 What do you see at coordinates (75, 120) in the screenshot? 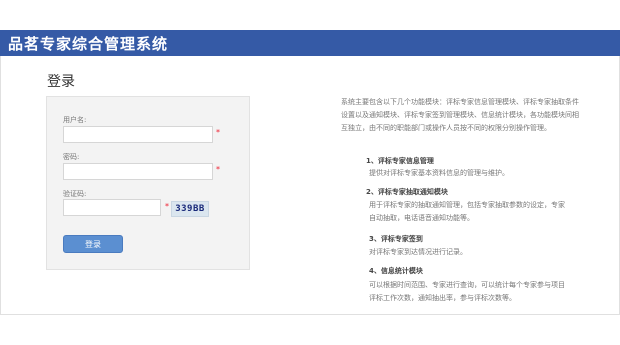
I see `username-label: 用户名:` at bounding box center [75, 120].